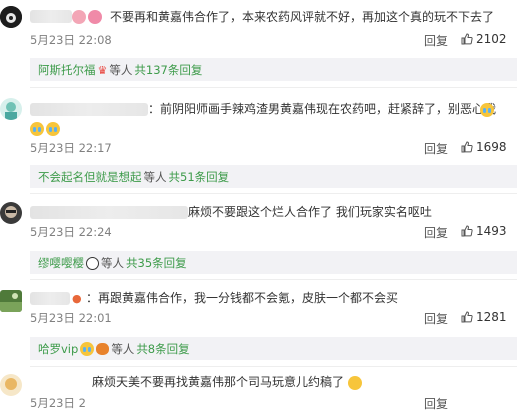  I want to click on comment-text: 麻烦天美不要再找黄嘉伟那个司马玩意儿约稿了, so click(227, 382).